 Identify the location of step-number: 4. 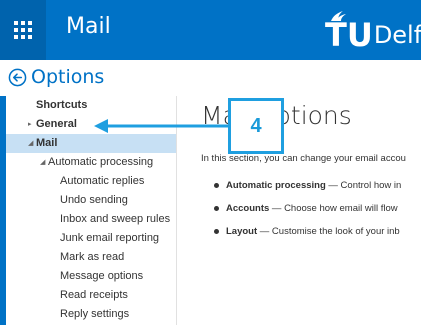
(256, 125).